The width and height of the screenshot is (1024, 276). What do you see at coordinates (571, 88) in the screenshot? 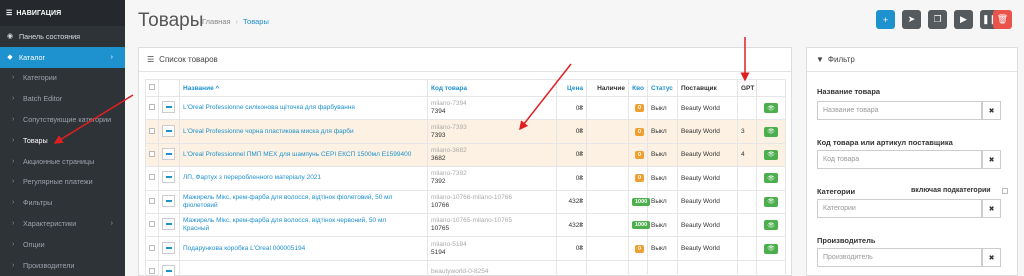
I see `col-price-header: Цена` at bounding box center [571, 88].